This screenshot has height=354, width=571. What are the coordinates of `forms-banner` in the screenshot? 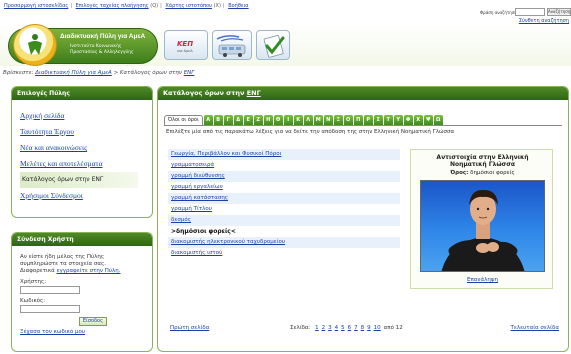 It's located at (273, 45).